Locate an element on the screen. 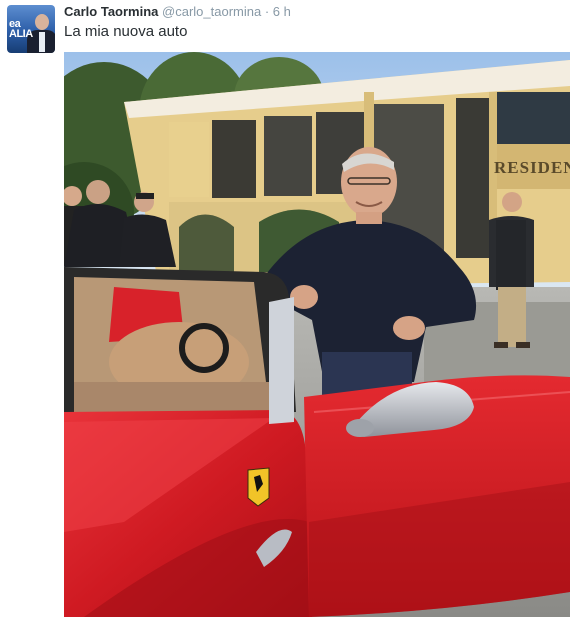  avatar-logo-text: ea ALIA is located at coordinates (21, 29).